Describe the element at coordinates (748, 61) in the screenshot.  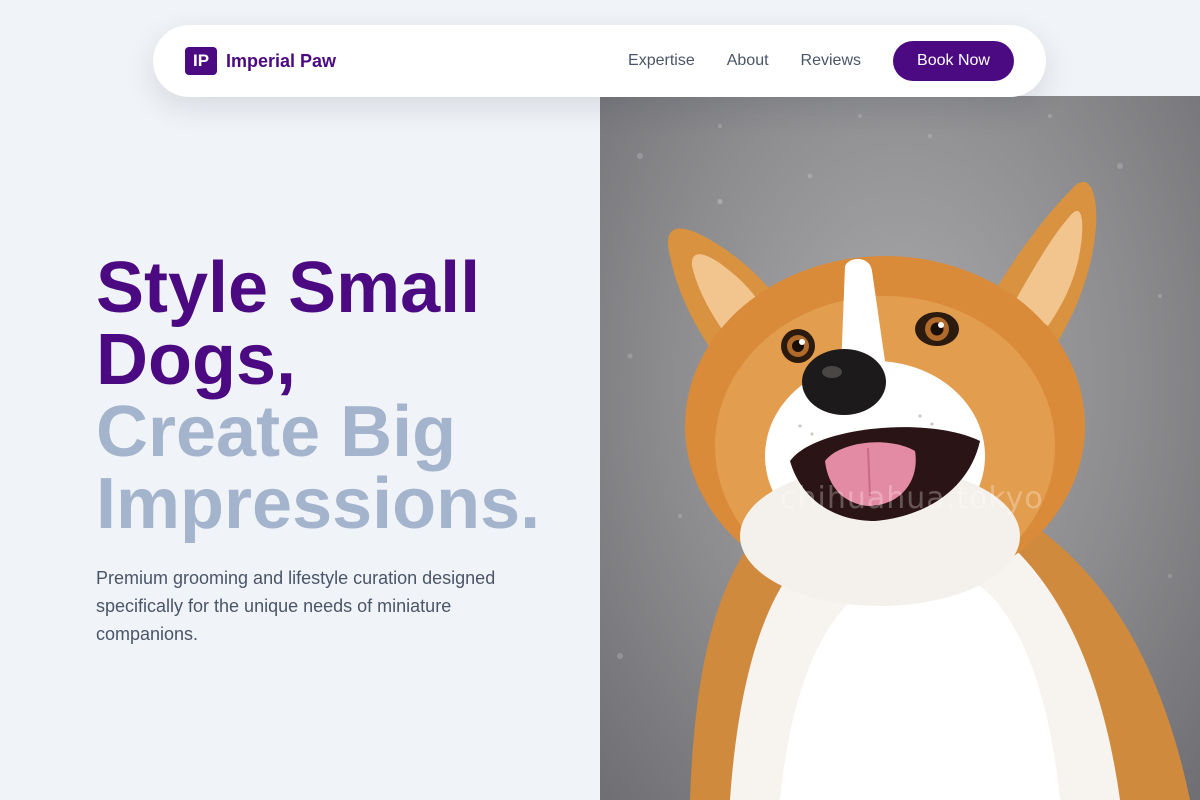
I see `nav-link-about: About` at that location.